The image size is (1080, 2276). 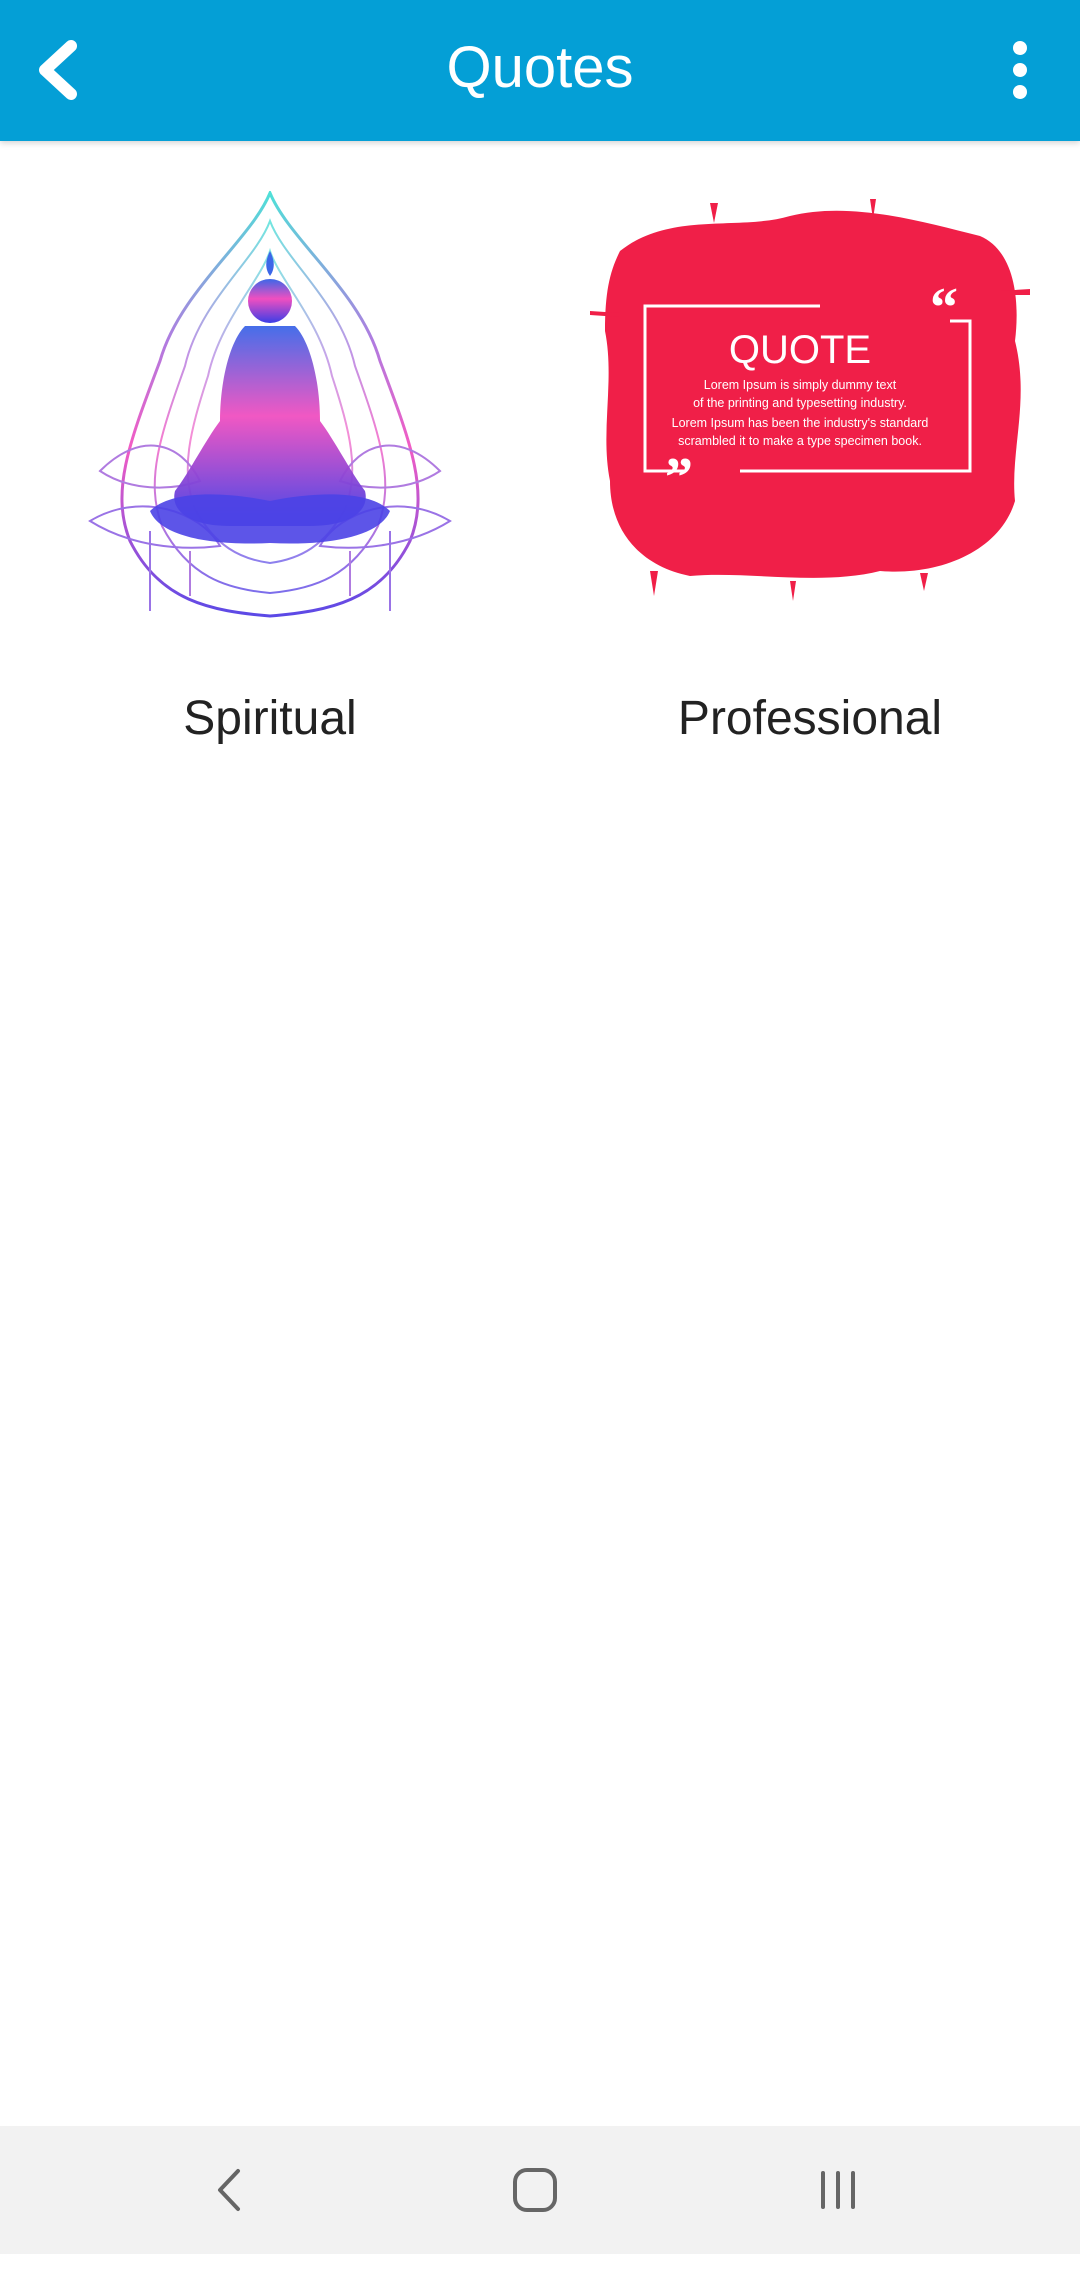 I want to click on nav-back-button, so click(x=230, y=2190).